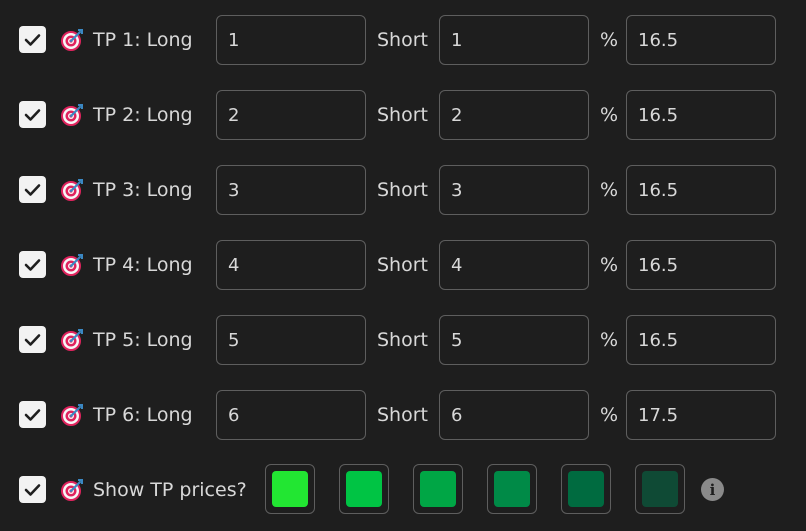  I want to click on tp-1-color-swatch, so click(290, 489).